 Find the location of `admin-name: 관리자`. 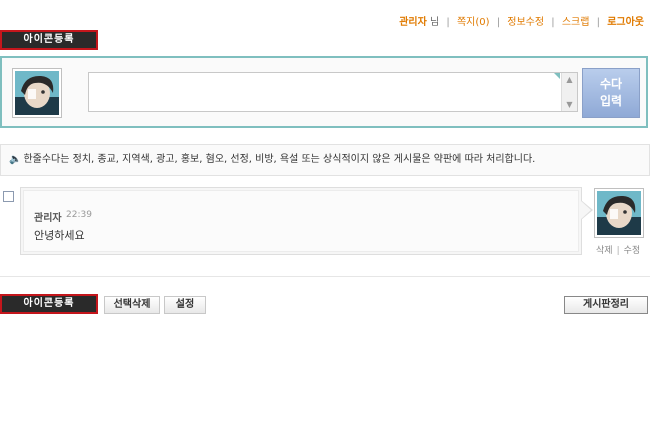

admin-name: 관리자 is located at coordinates (413, 22).